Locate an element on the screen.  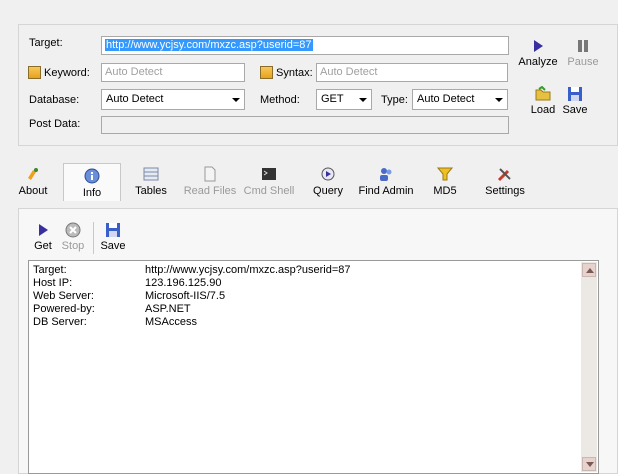
tools-icon is located at coordinates (504, 175).